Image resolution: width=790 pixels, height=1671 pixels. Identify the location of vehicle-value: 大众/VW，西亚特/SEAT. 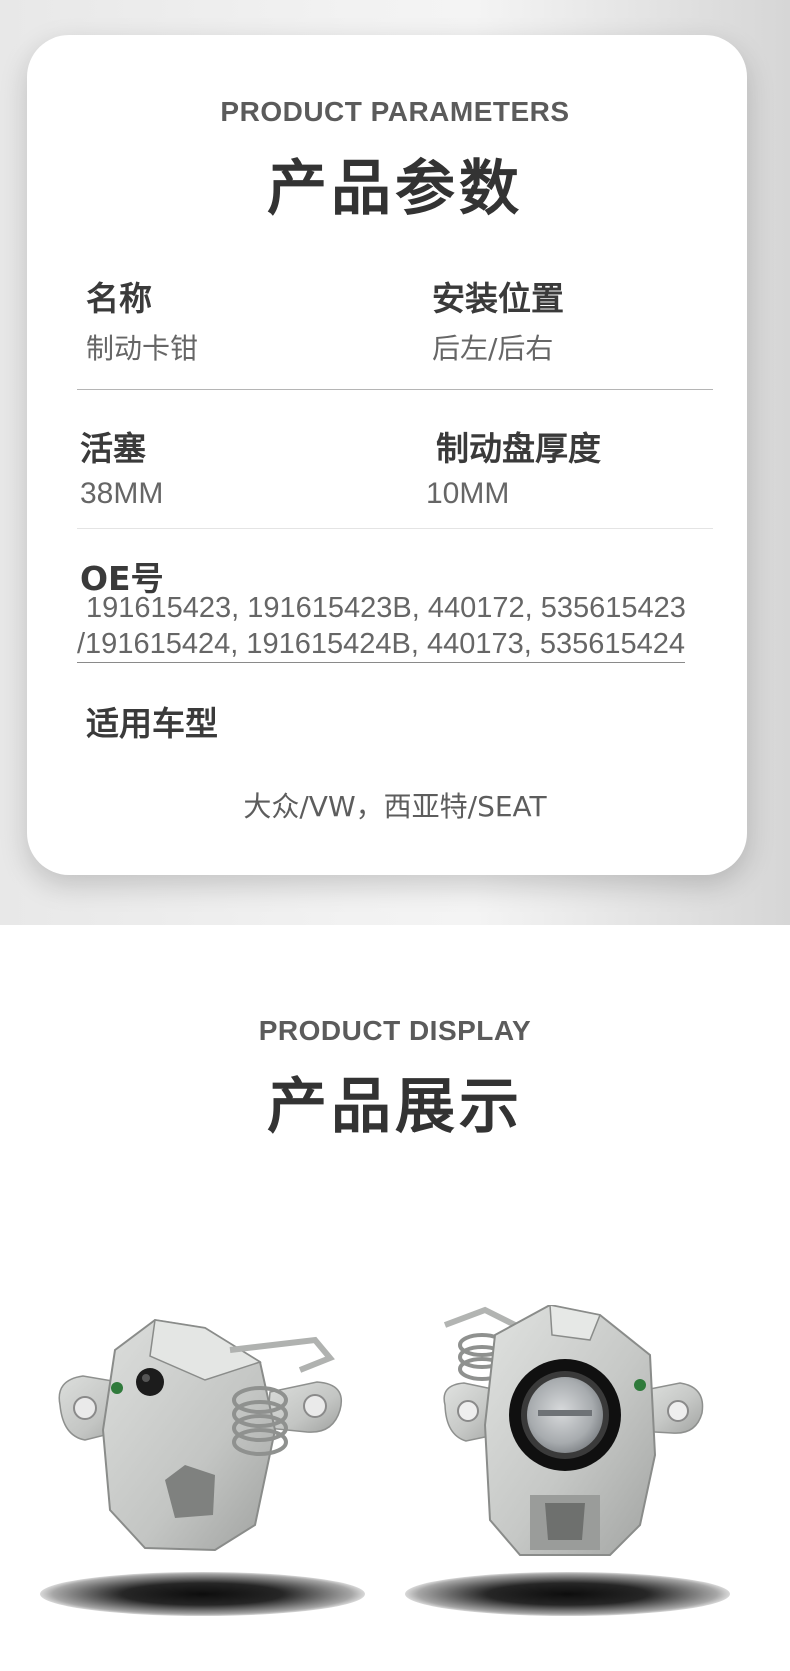
(395, 806).